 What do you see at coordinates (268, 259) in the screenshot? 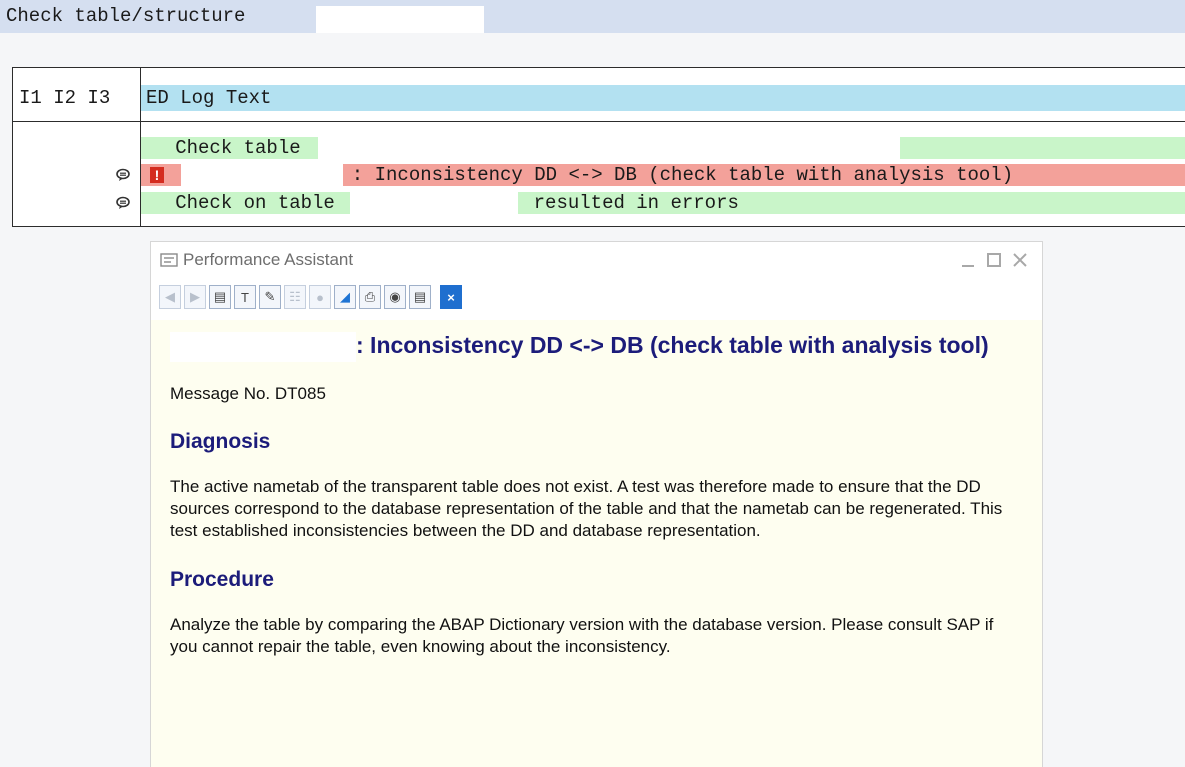
I see `dialog-title: Performance Assistant` at bounding box center [268, 259].